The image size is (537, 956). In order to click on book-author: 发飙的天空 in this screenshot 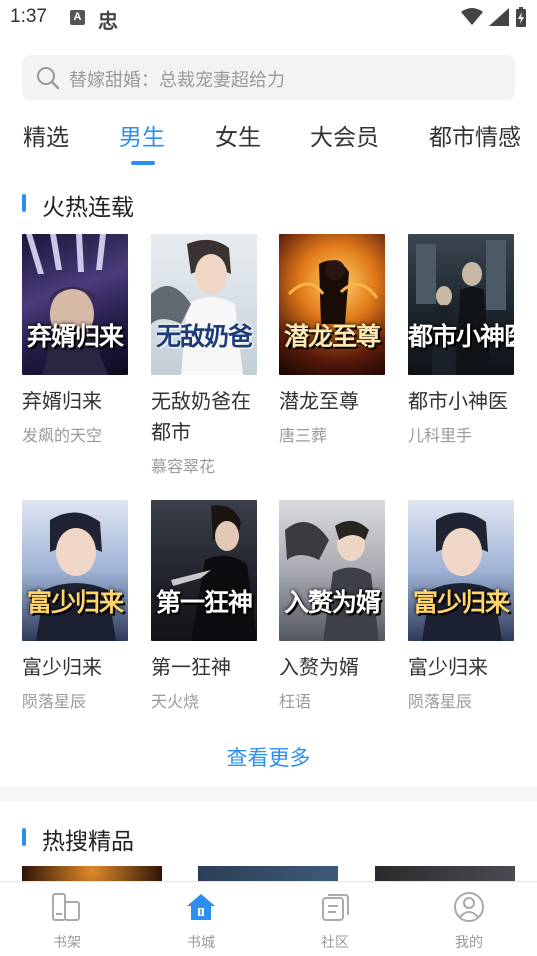, I will do `click(62, 435)`.